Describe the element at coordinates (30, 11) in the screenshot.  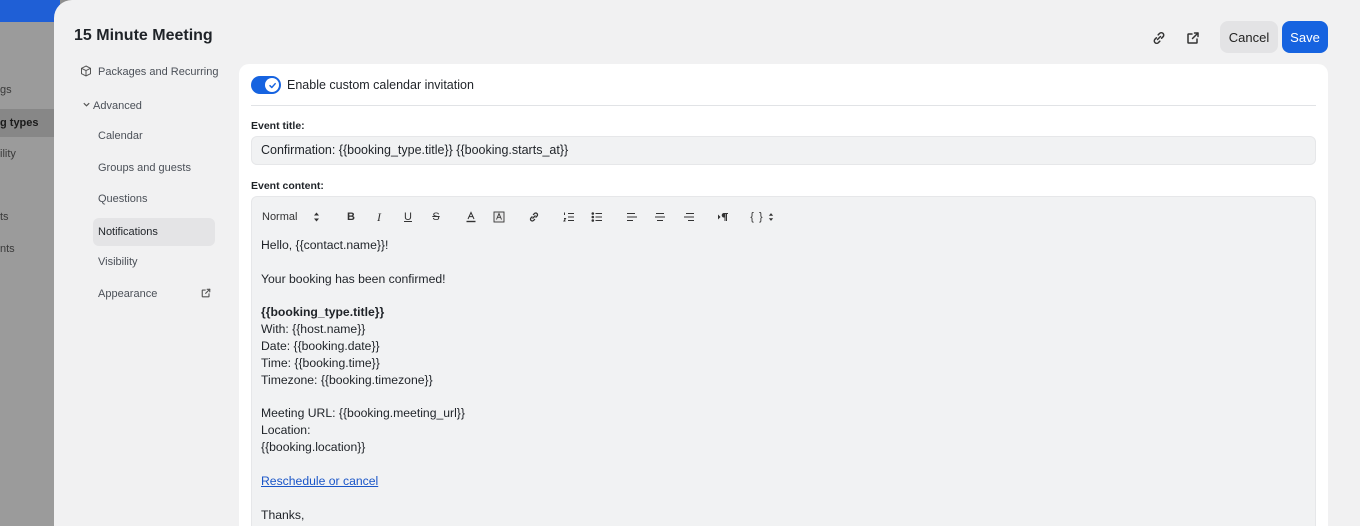
I see `app-topbar` at that location.